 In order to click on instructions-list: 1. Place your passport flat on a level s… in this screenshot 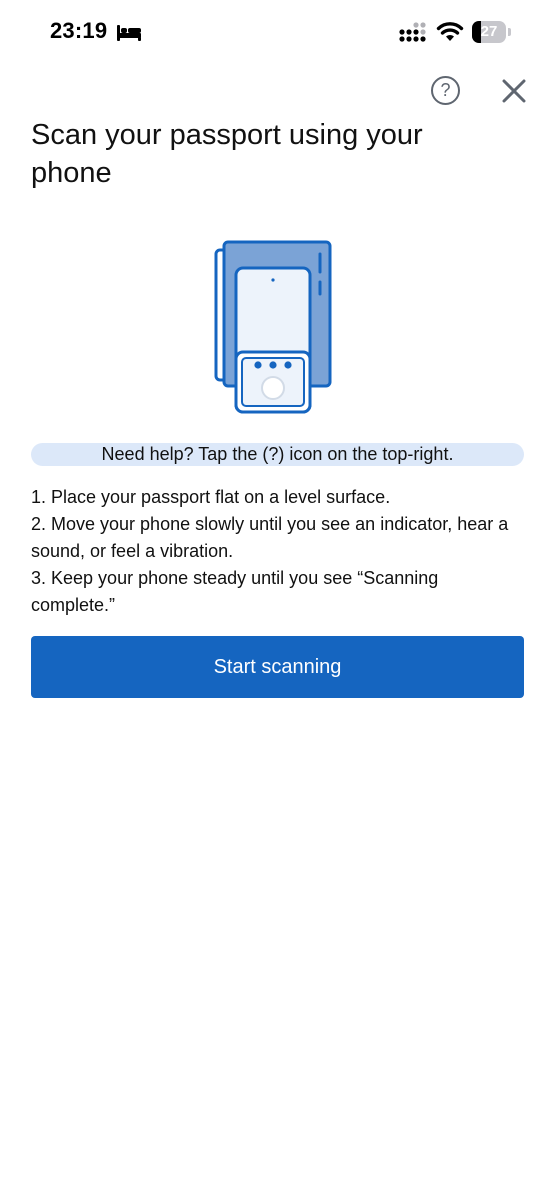, I will do `click(278, 551)`.